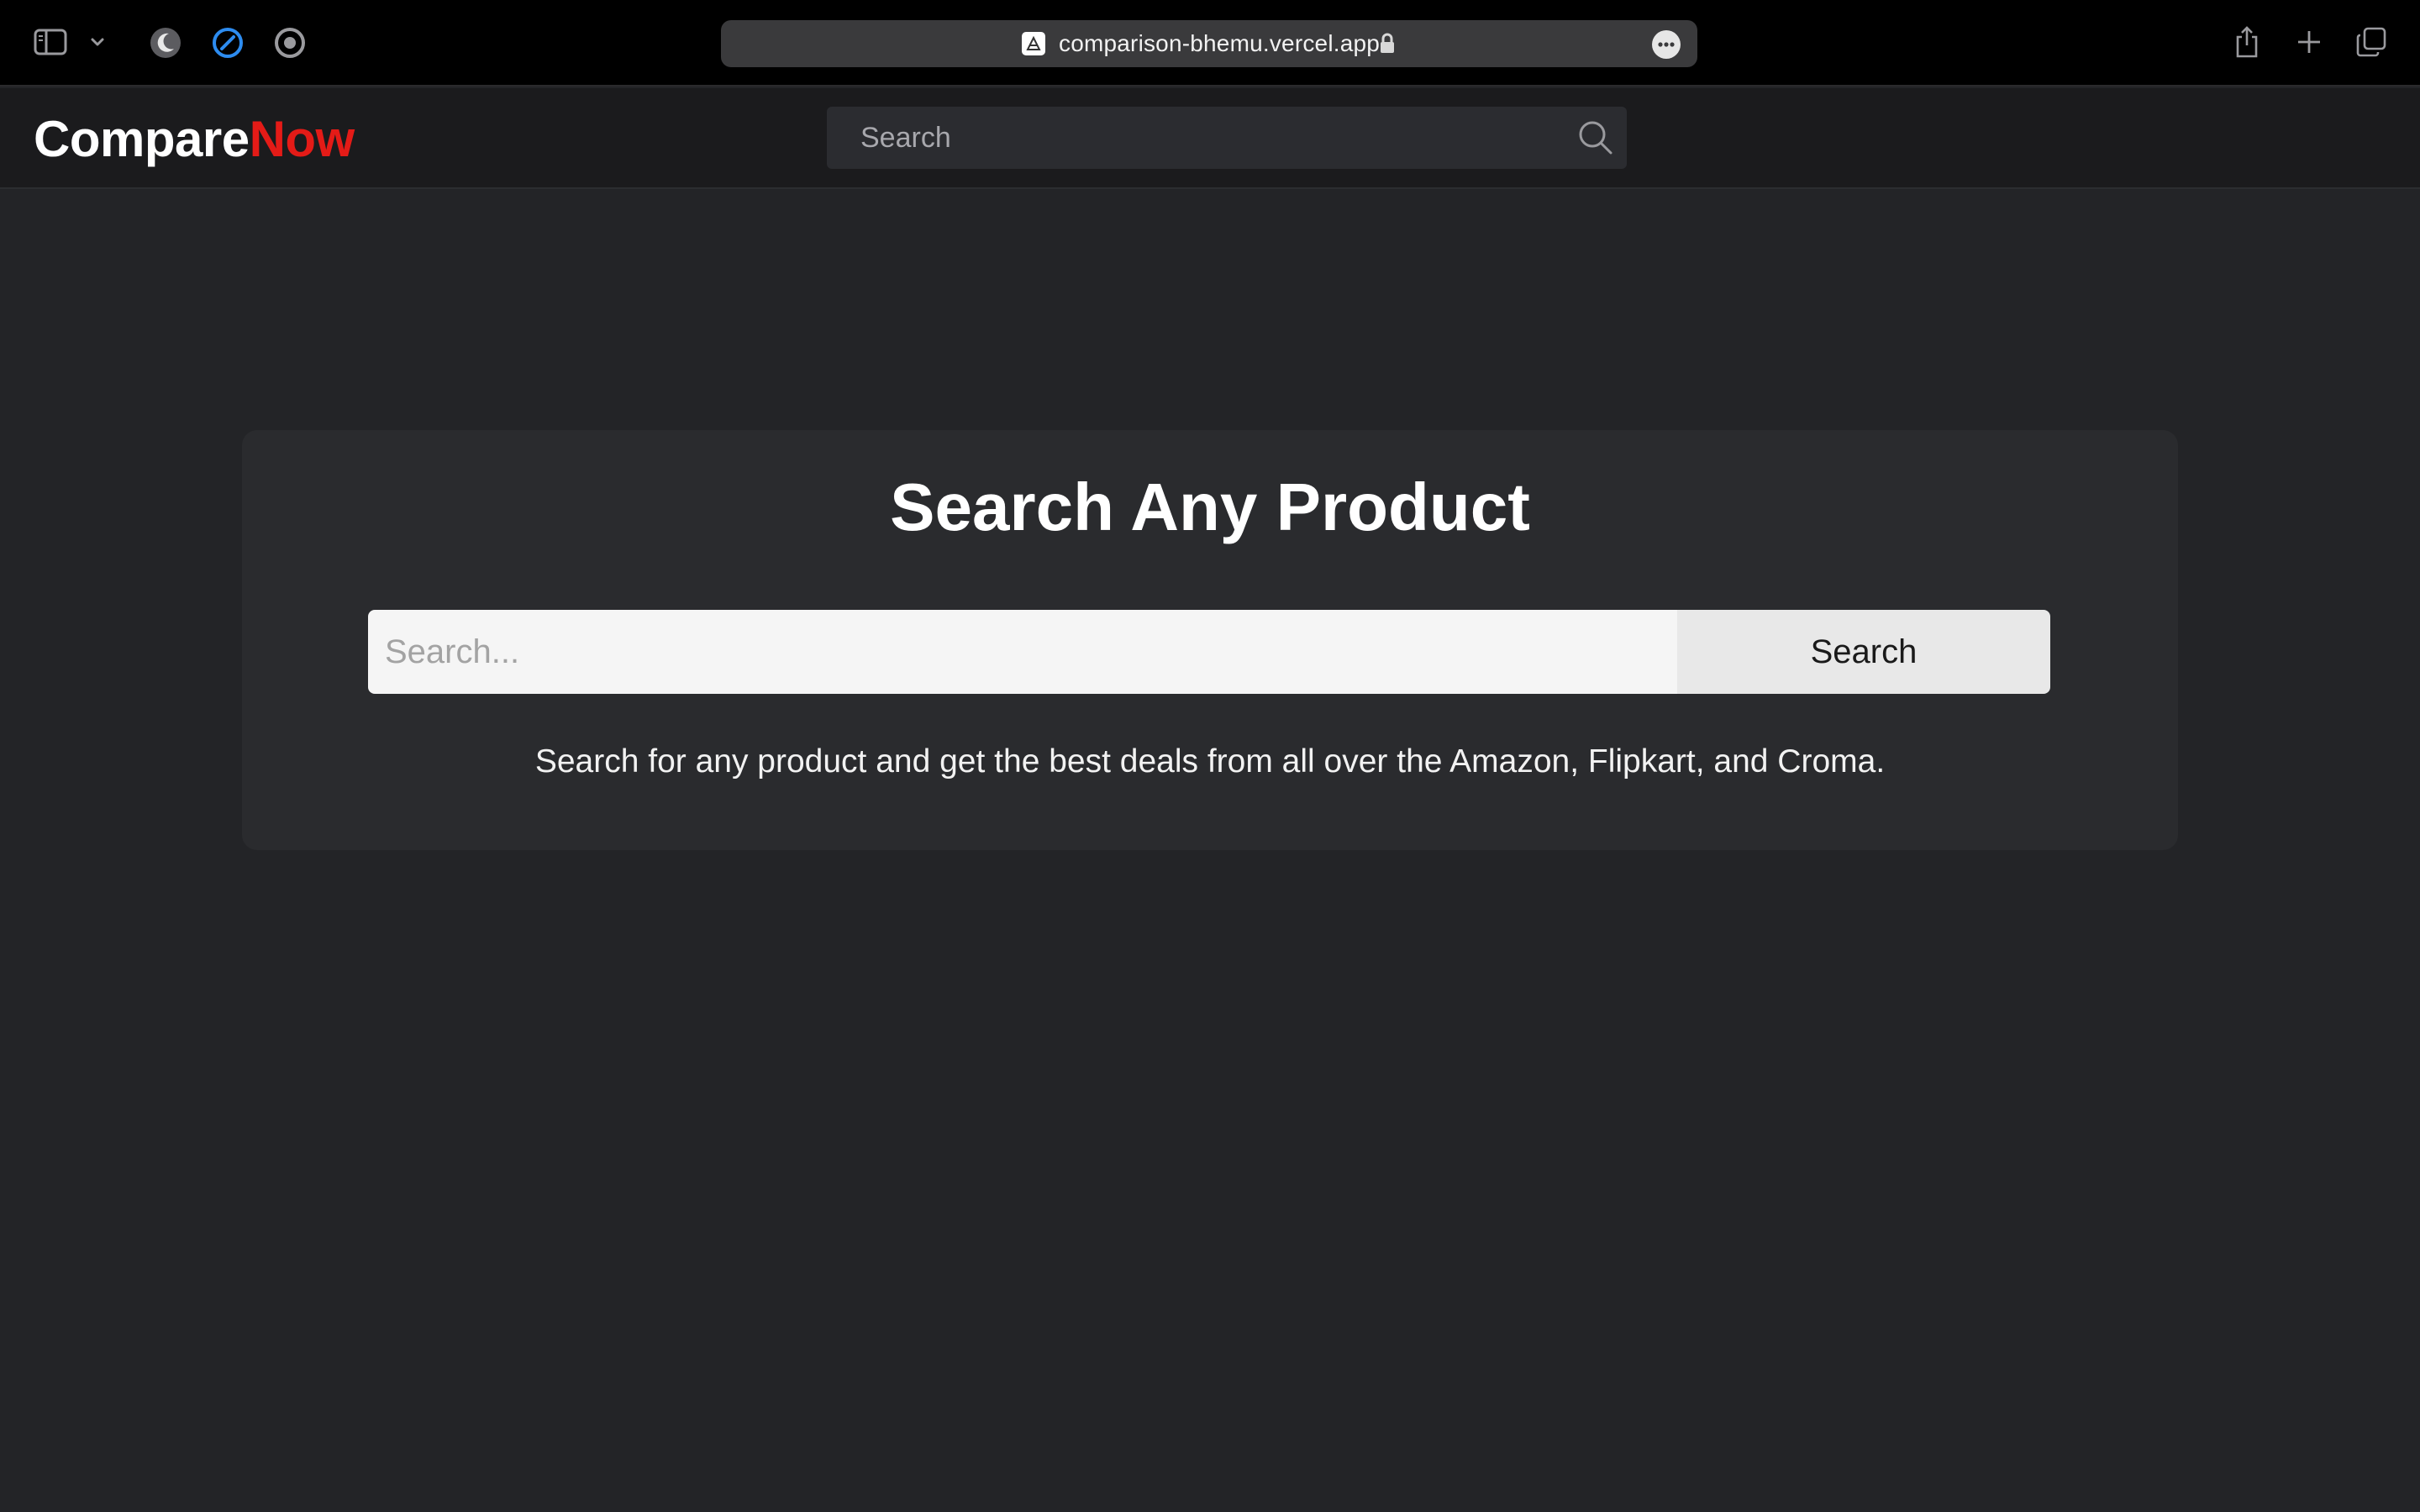  I want to click on more-icon, so click(1666, 44).